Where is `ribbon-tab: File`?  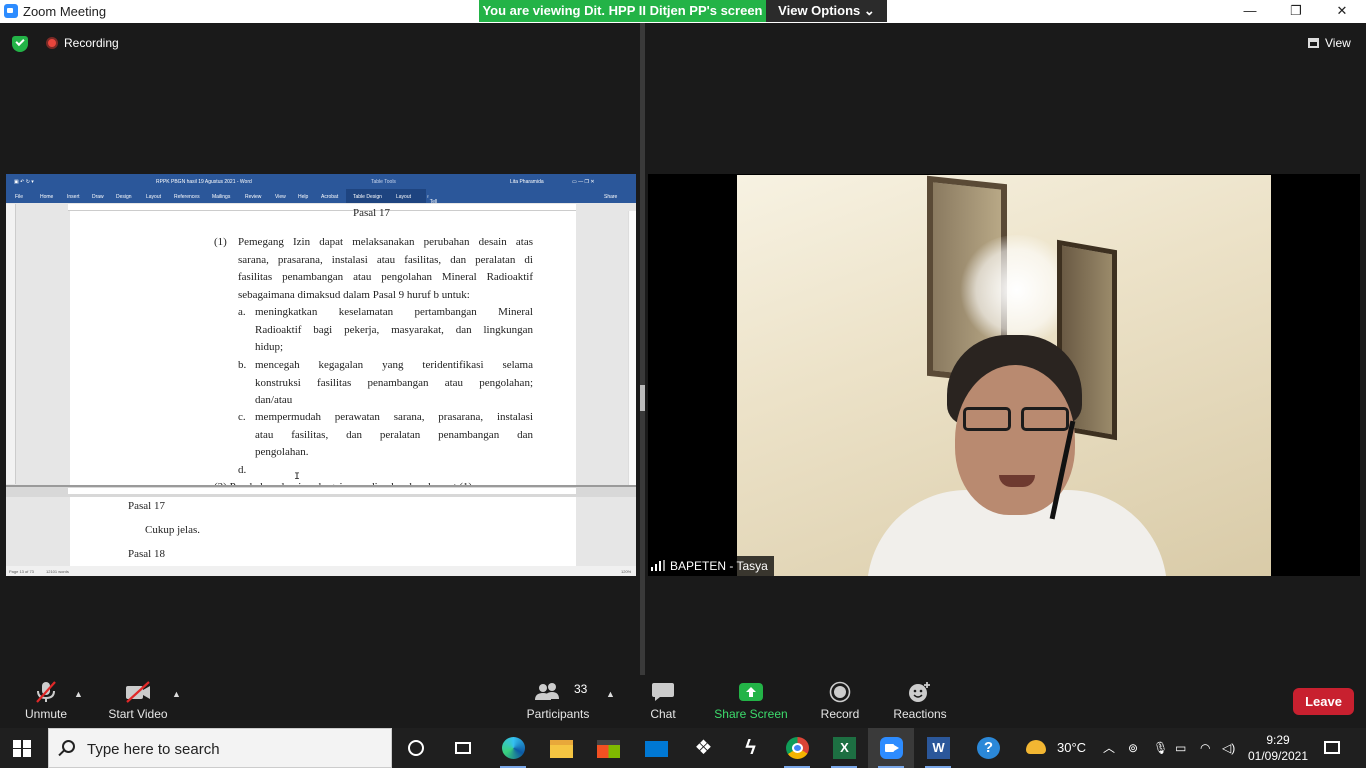 ribbon-tab: File is located at coordinates (19, 197).